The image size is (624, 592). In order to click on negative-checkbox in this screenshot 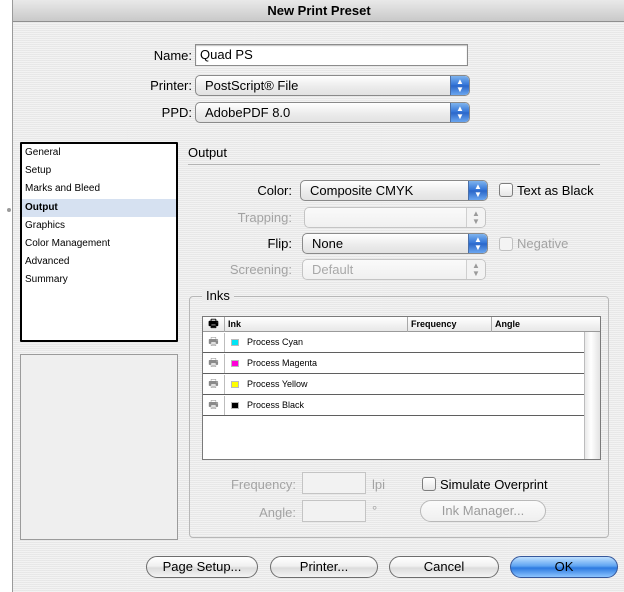, I will do `click(506, 244)`.